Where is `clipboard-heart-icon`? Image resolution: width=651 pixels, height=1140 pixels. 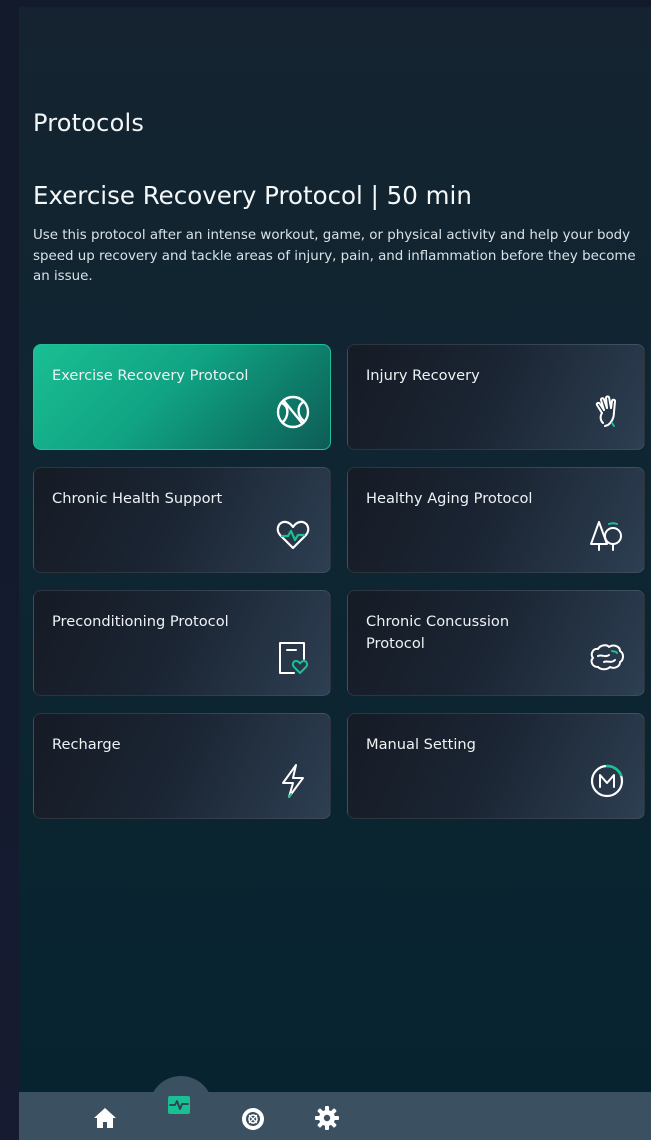
clipboard-heart-icon is located at coordinates (293, 658).